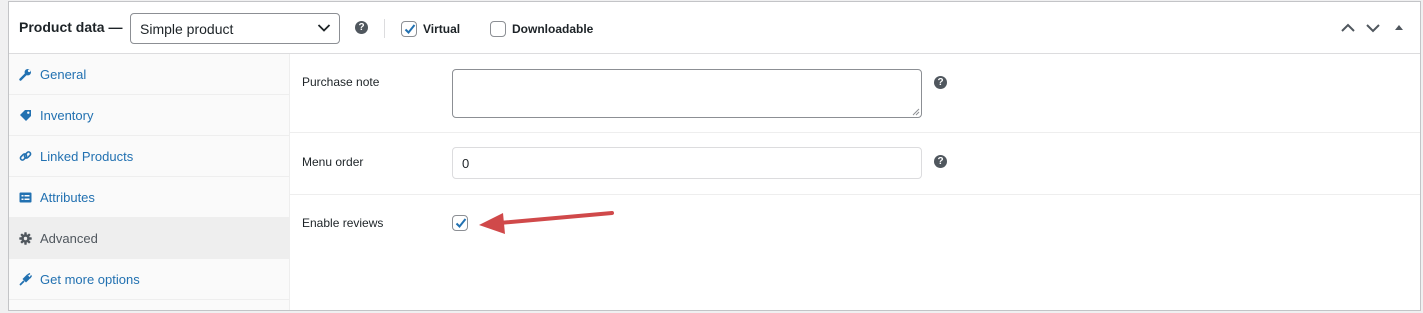 Image resolution: width=1423 pixels, height=313 pixels. Describe the element at coordinates (187, 29) in the screenshot. I see `product-type-value: Simple product` at that location.